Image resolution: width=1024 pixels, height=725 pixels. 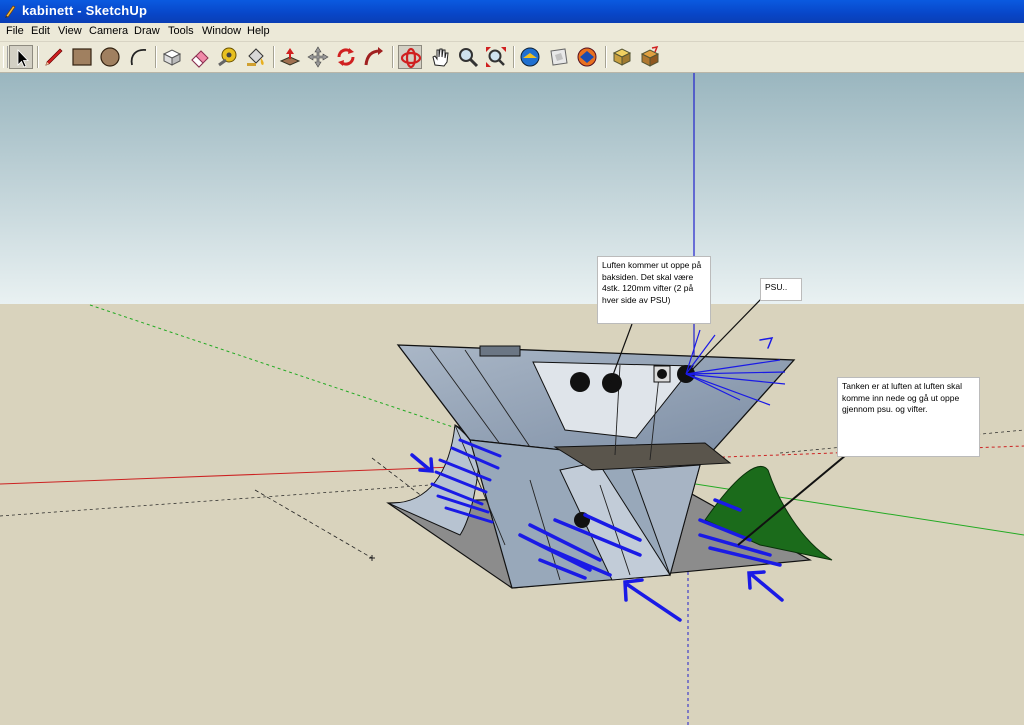 I want to click on psu-fan, so click(x=662, y=374).